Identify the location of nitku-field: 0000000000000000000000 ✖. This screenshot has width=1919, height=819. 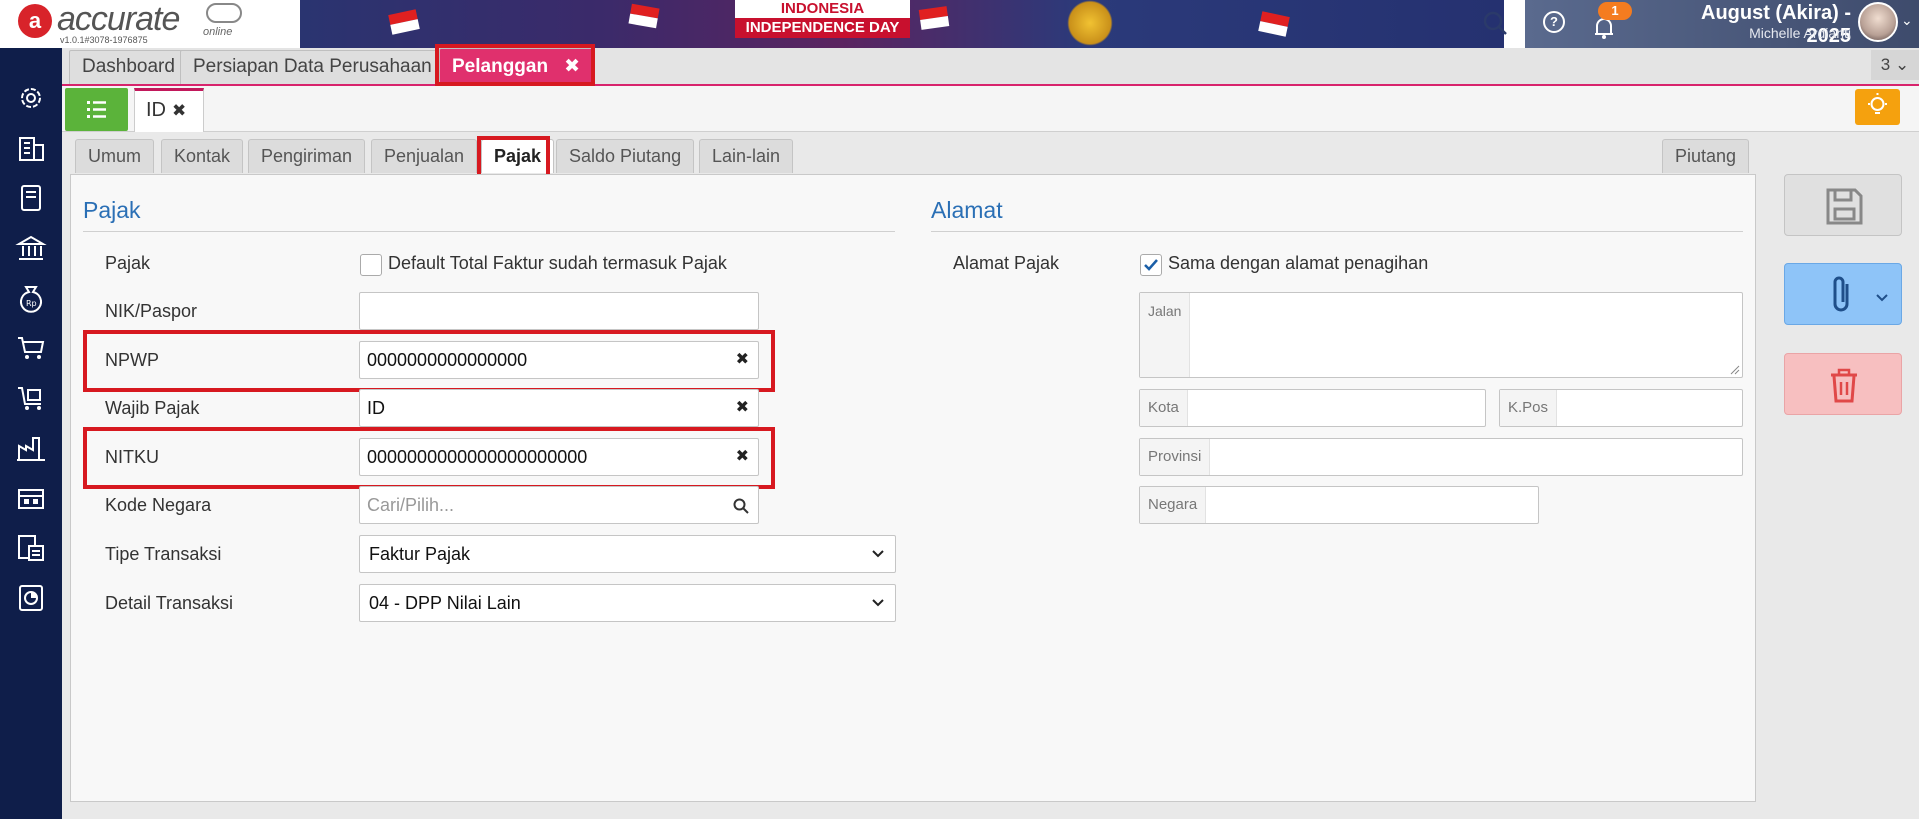
(559, 457).